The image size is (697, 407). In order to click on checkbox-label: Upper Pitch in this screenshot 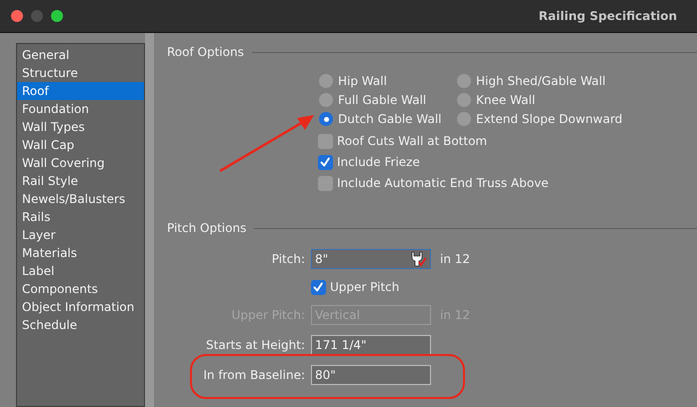, I will do `click(365, 287)`.